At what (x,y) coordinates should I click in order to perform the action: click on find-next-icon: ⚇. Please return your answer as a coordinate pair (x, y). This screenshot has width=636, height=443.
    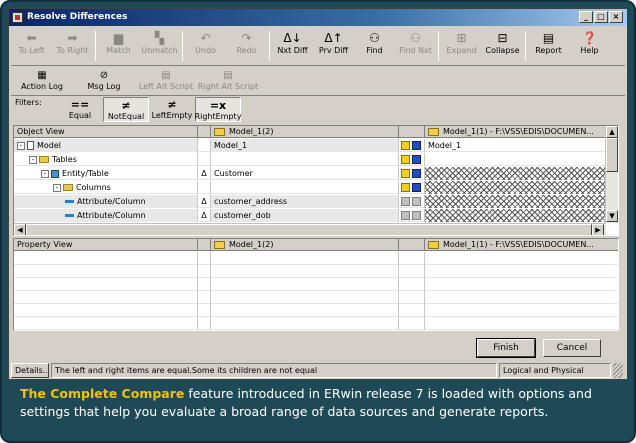
    Looking at the image, I should click on (415, 38).